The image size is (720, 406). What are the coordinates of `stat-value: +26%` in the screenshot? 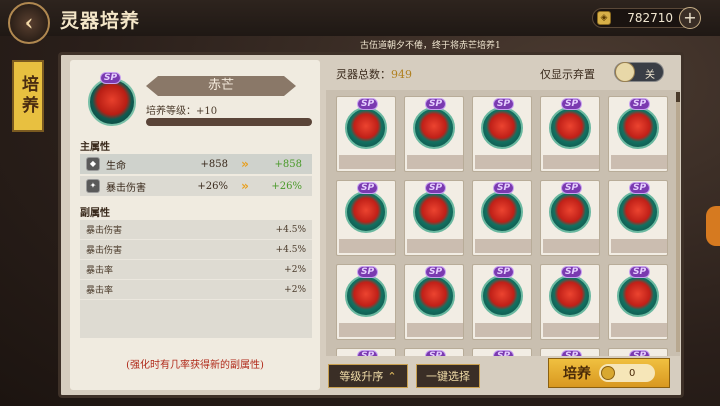 It's located at (212, 186).